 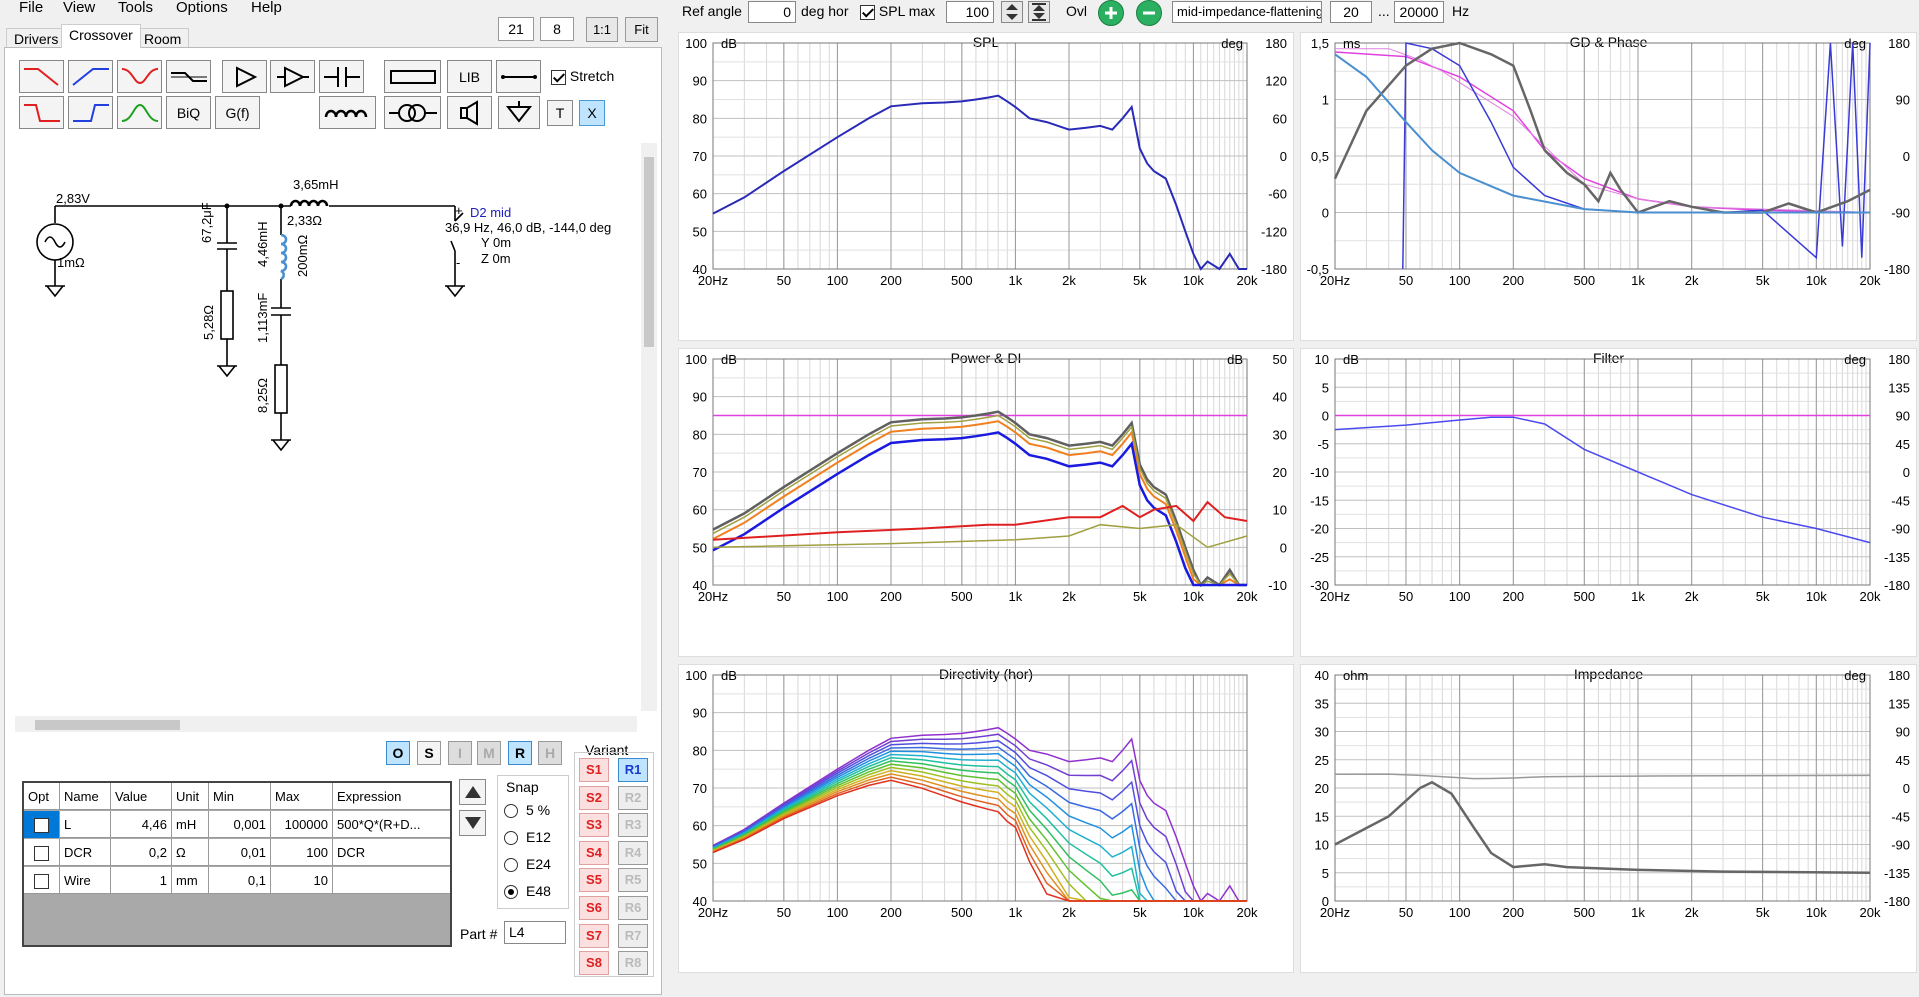 What do you see at coordinates (527, 837) in the screenshot?
I see `snap-option-e12: E12` at bounding box center [527, 837].